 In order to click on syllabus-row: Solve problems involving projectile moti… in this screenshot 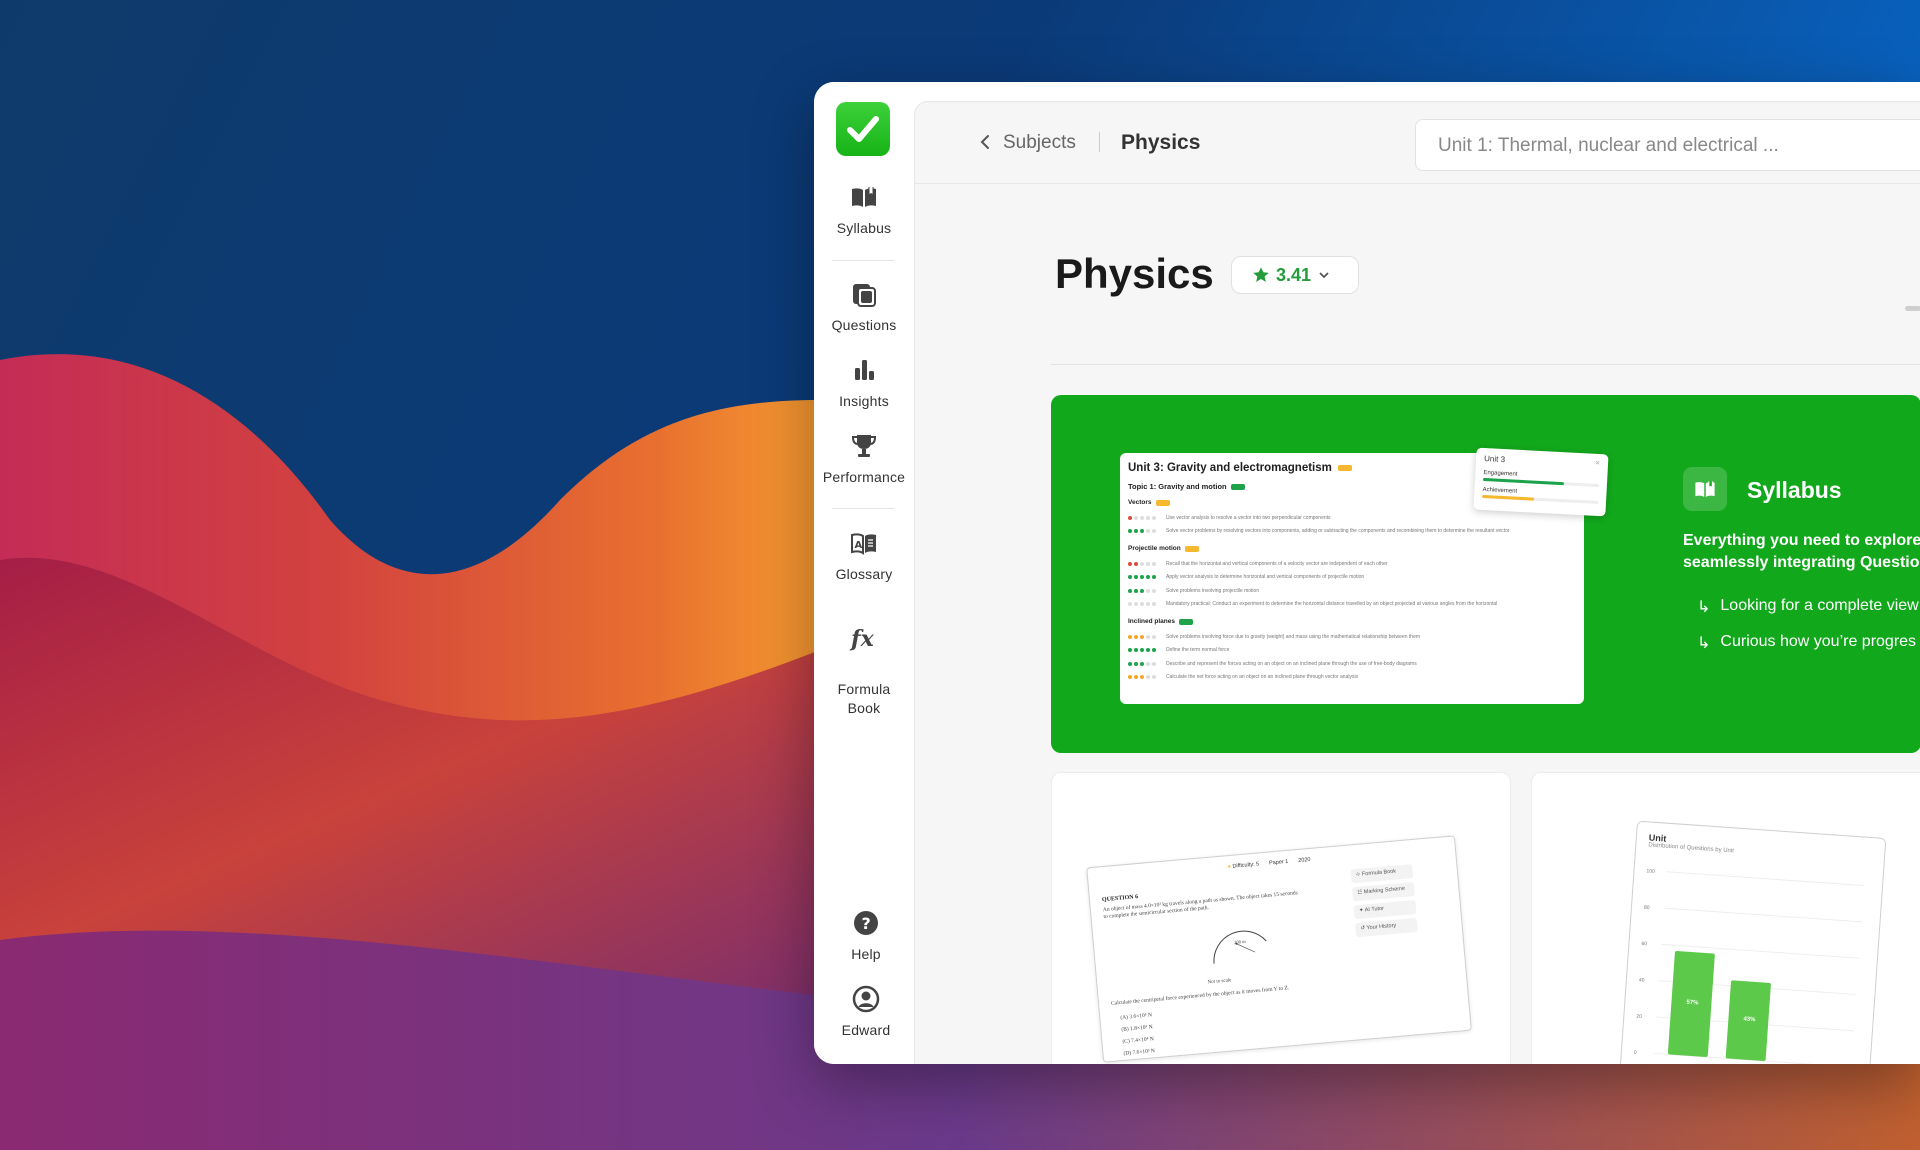, I will do `click(1352, 591)`.